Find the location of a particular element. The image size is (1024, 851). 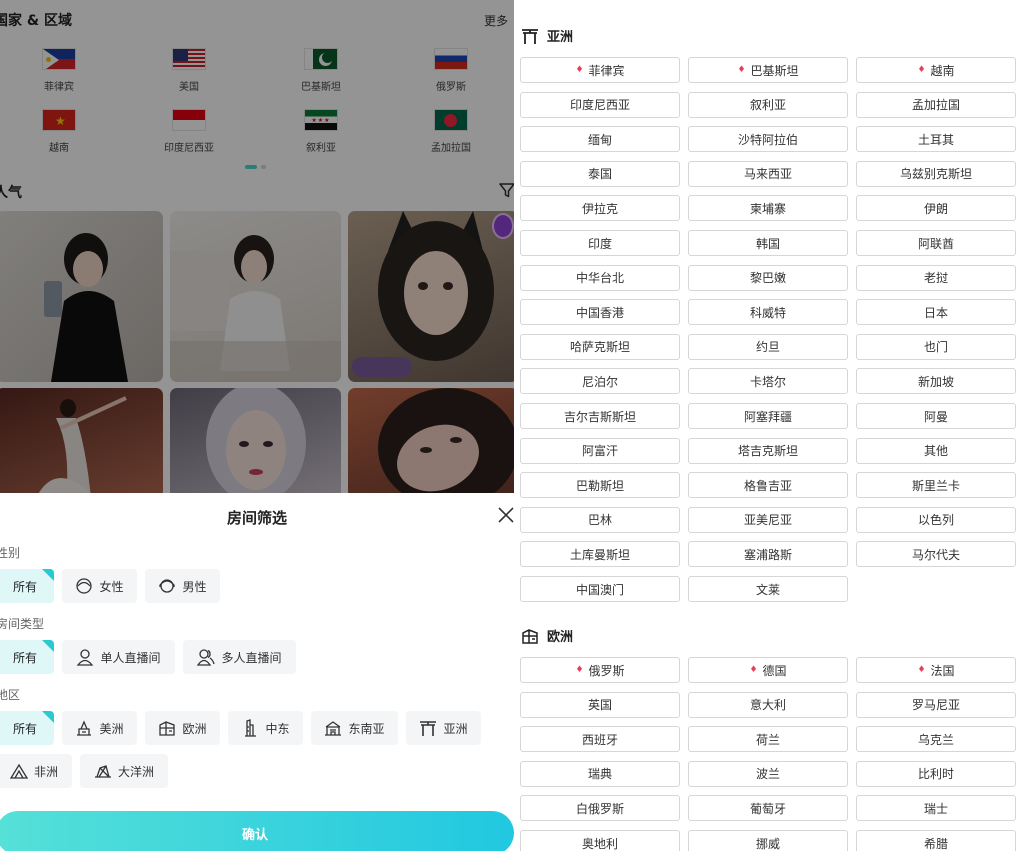

country-option-button: 科威特 is located at coordinates (768, 312).